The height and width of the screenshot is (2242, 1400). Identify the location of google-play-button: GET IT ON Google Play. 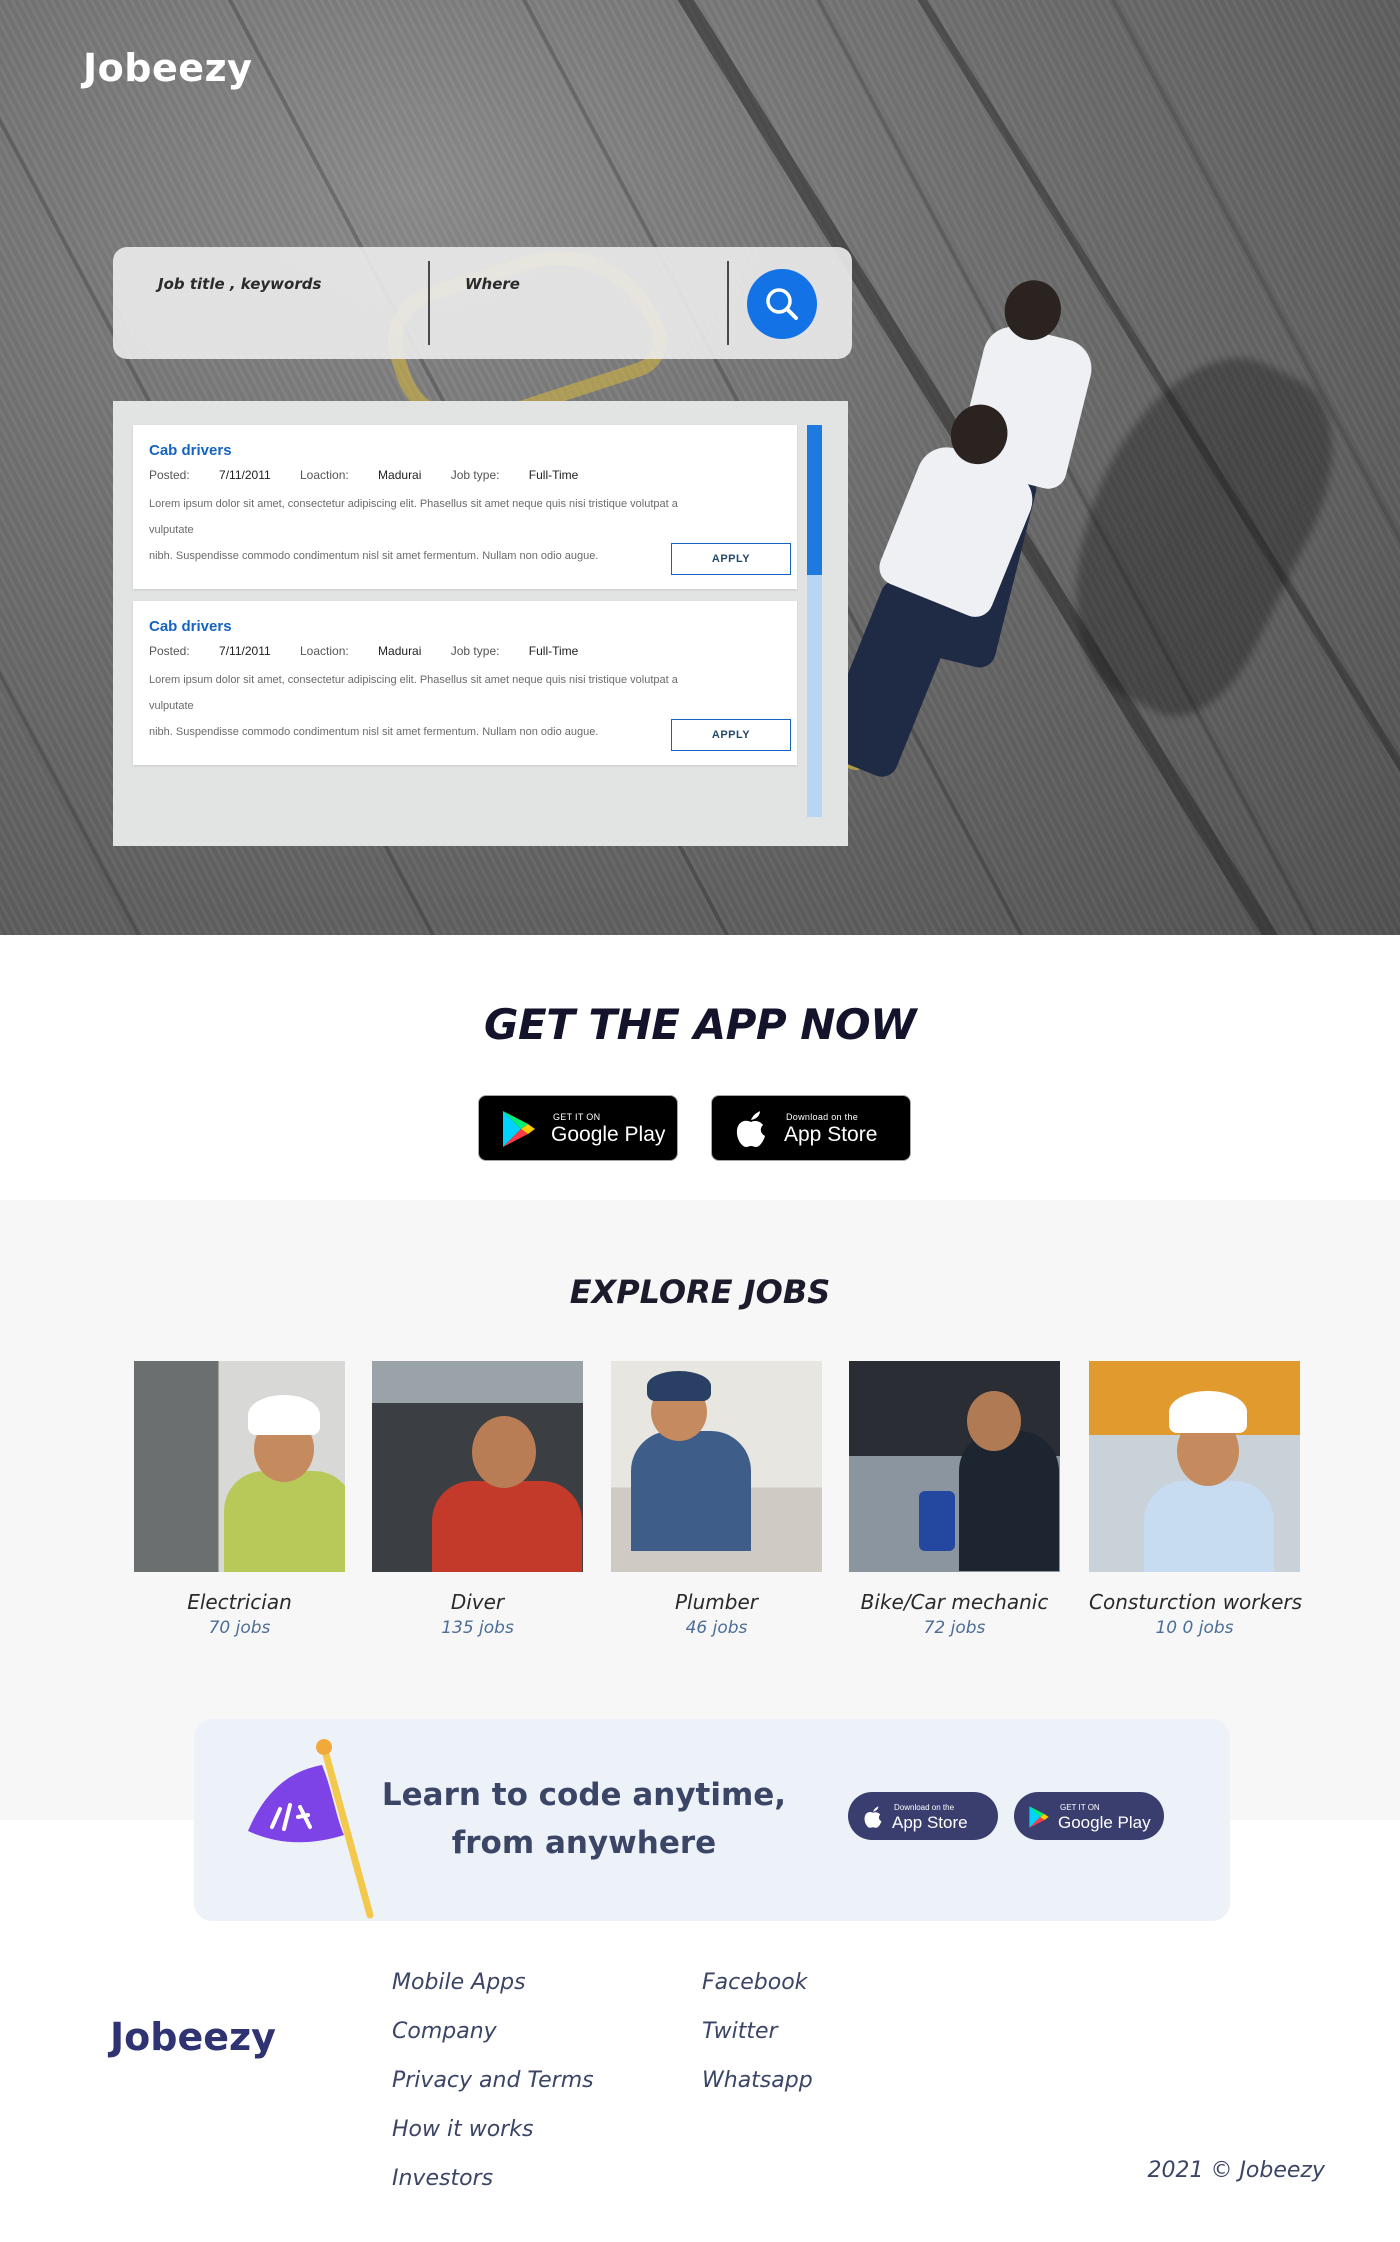
(578, 1128).